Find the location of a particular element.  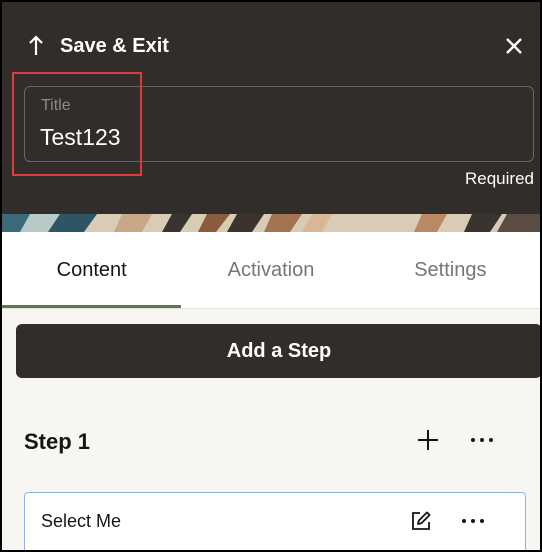

save-exit-label: Save & Exit is located at coordinates (114, 45).